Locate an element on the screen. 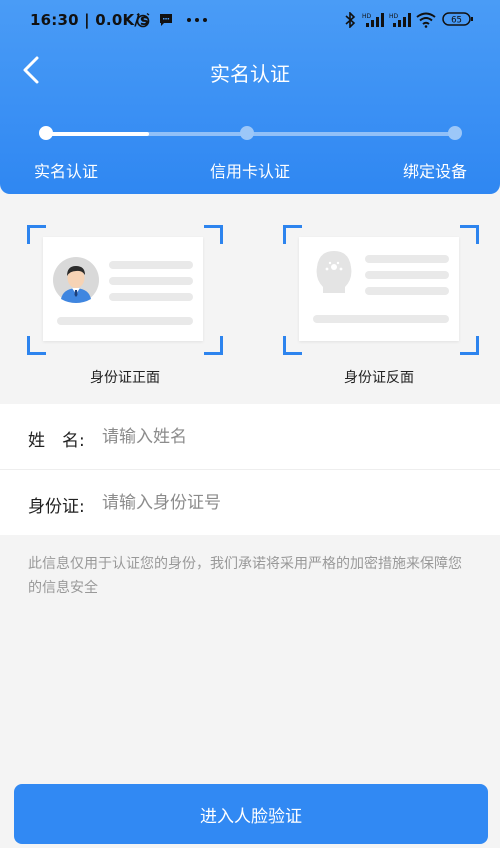 This screenshot has height=848, width=500. status-time: 16:30 | 0.0K/s is located at coordinates (90, 20).